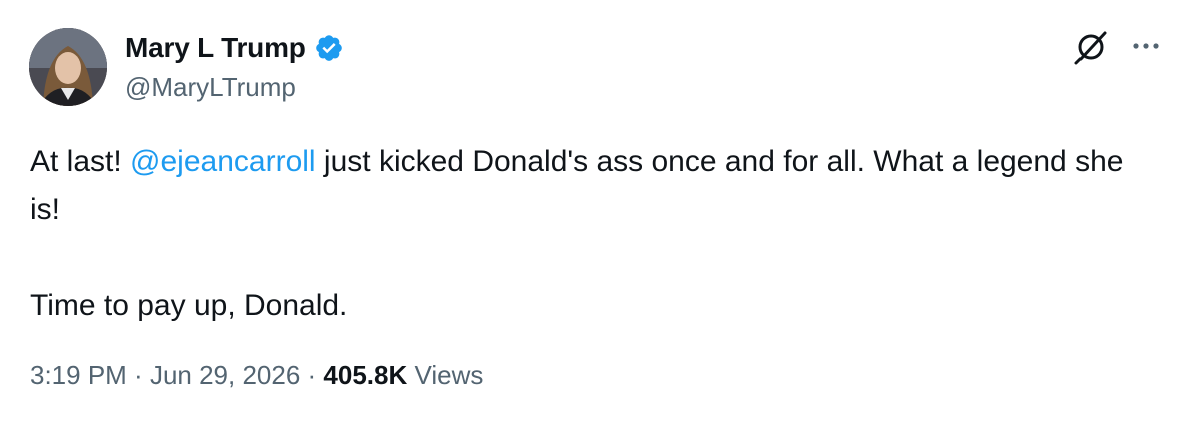  What do you see at coordinates (215, 48) in the screenshot?
I see `author-display-name: Mary L Trump` at bounding box center [215, 48].